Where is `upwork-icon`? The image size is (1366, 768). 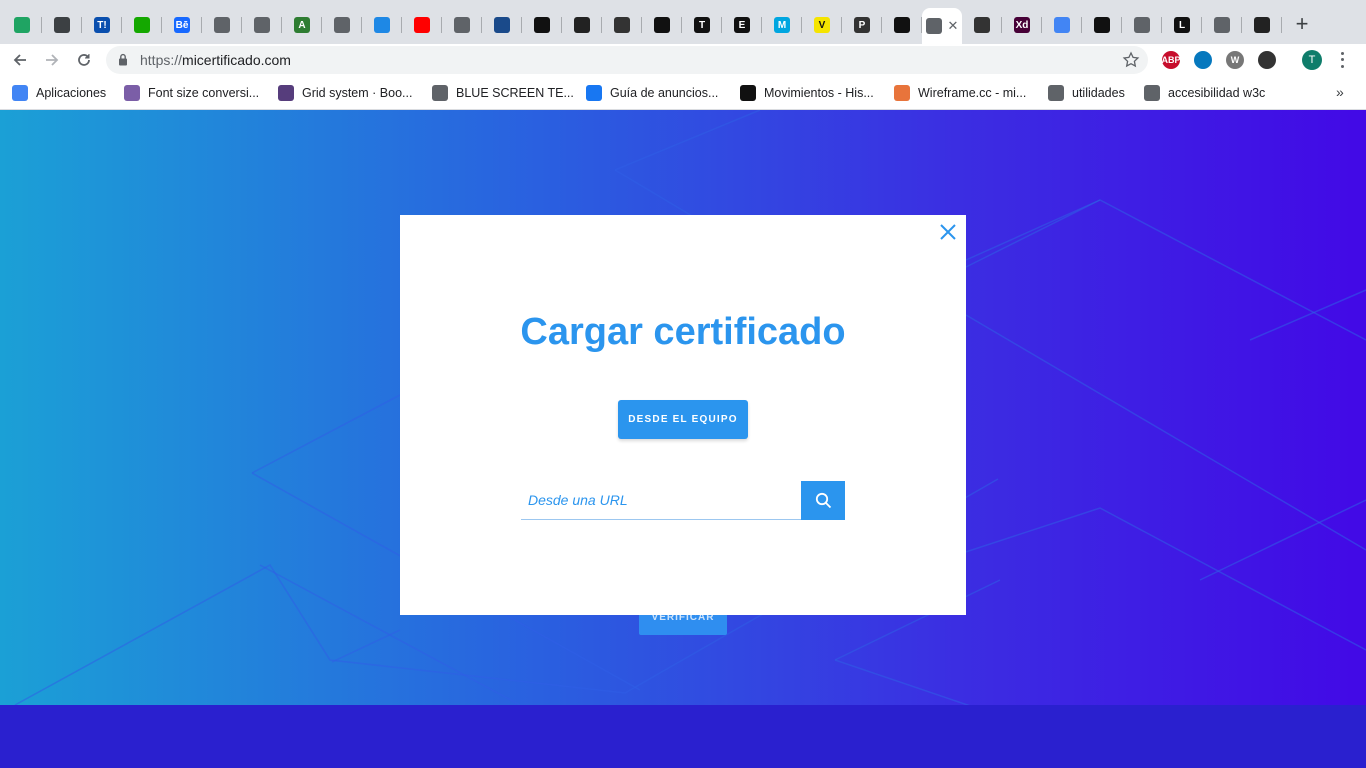 upwork-icon is located at coordinates (142, 25).